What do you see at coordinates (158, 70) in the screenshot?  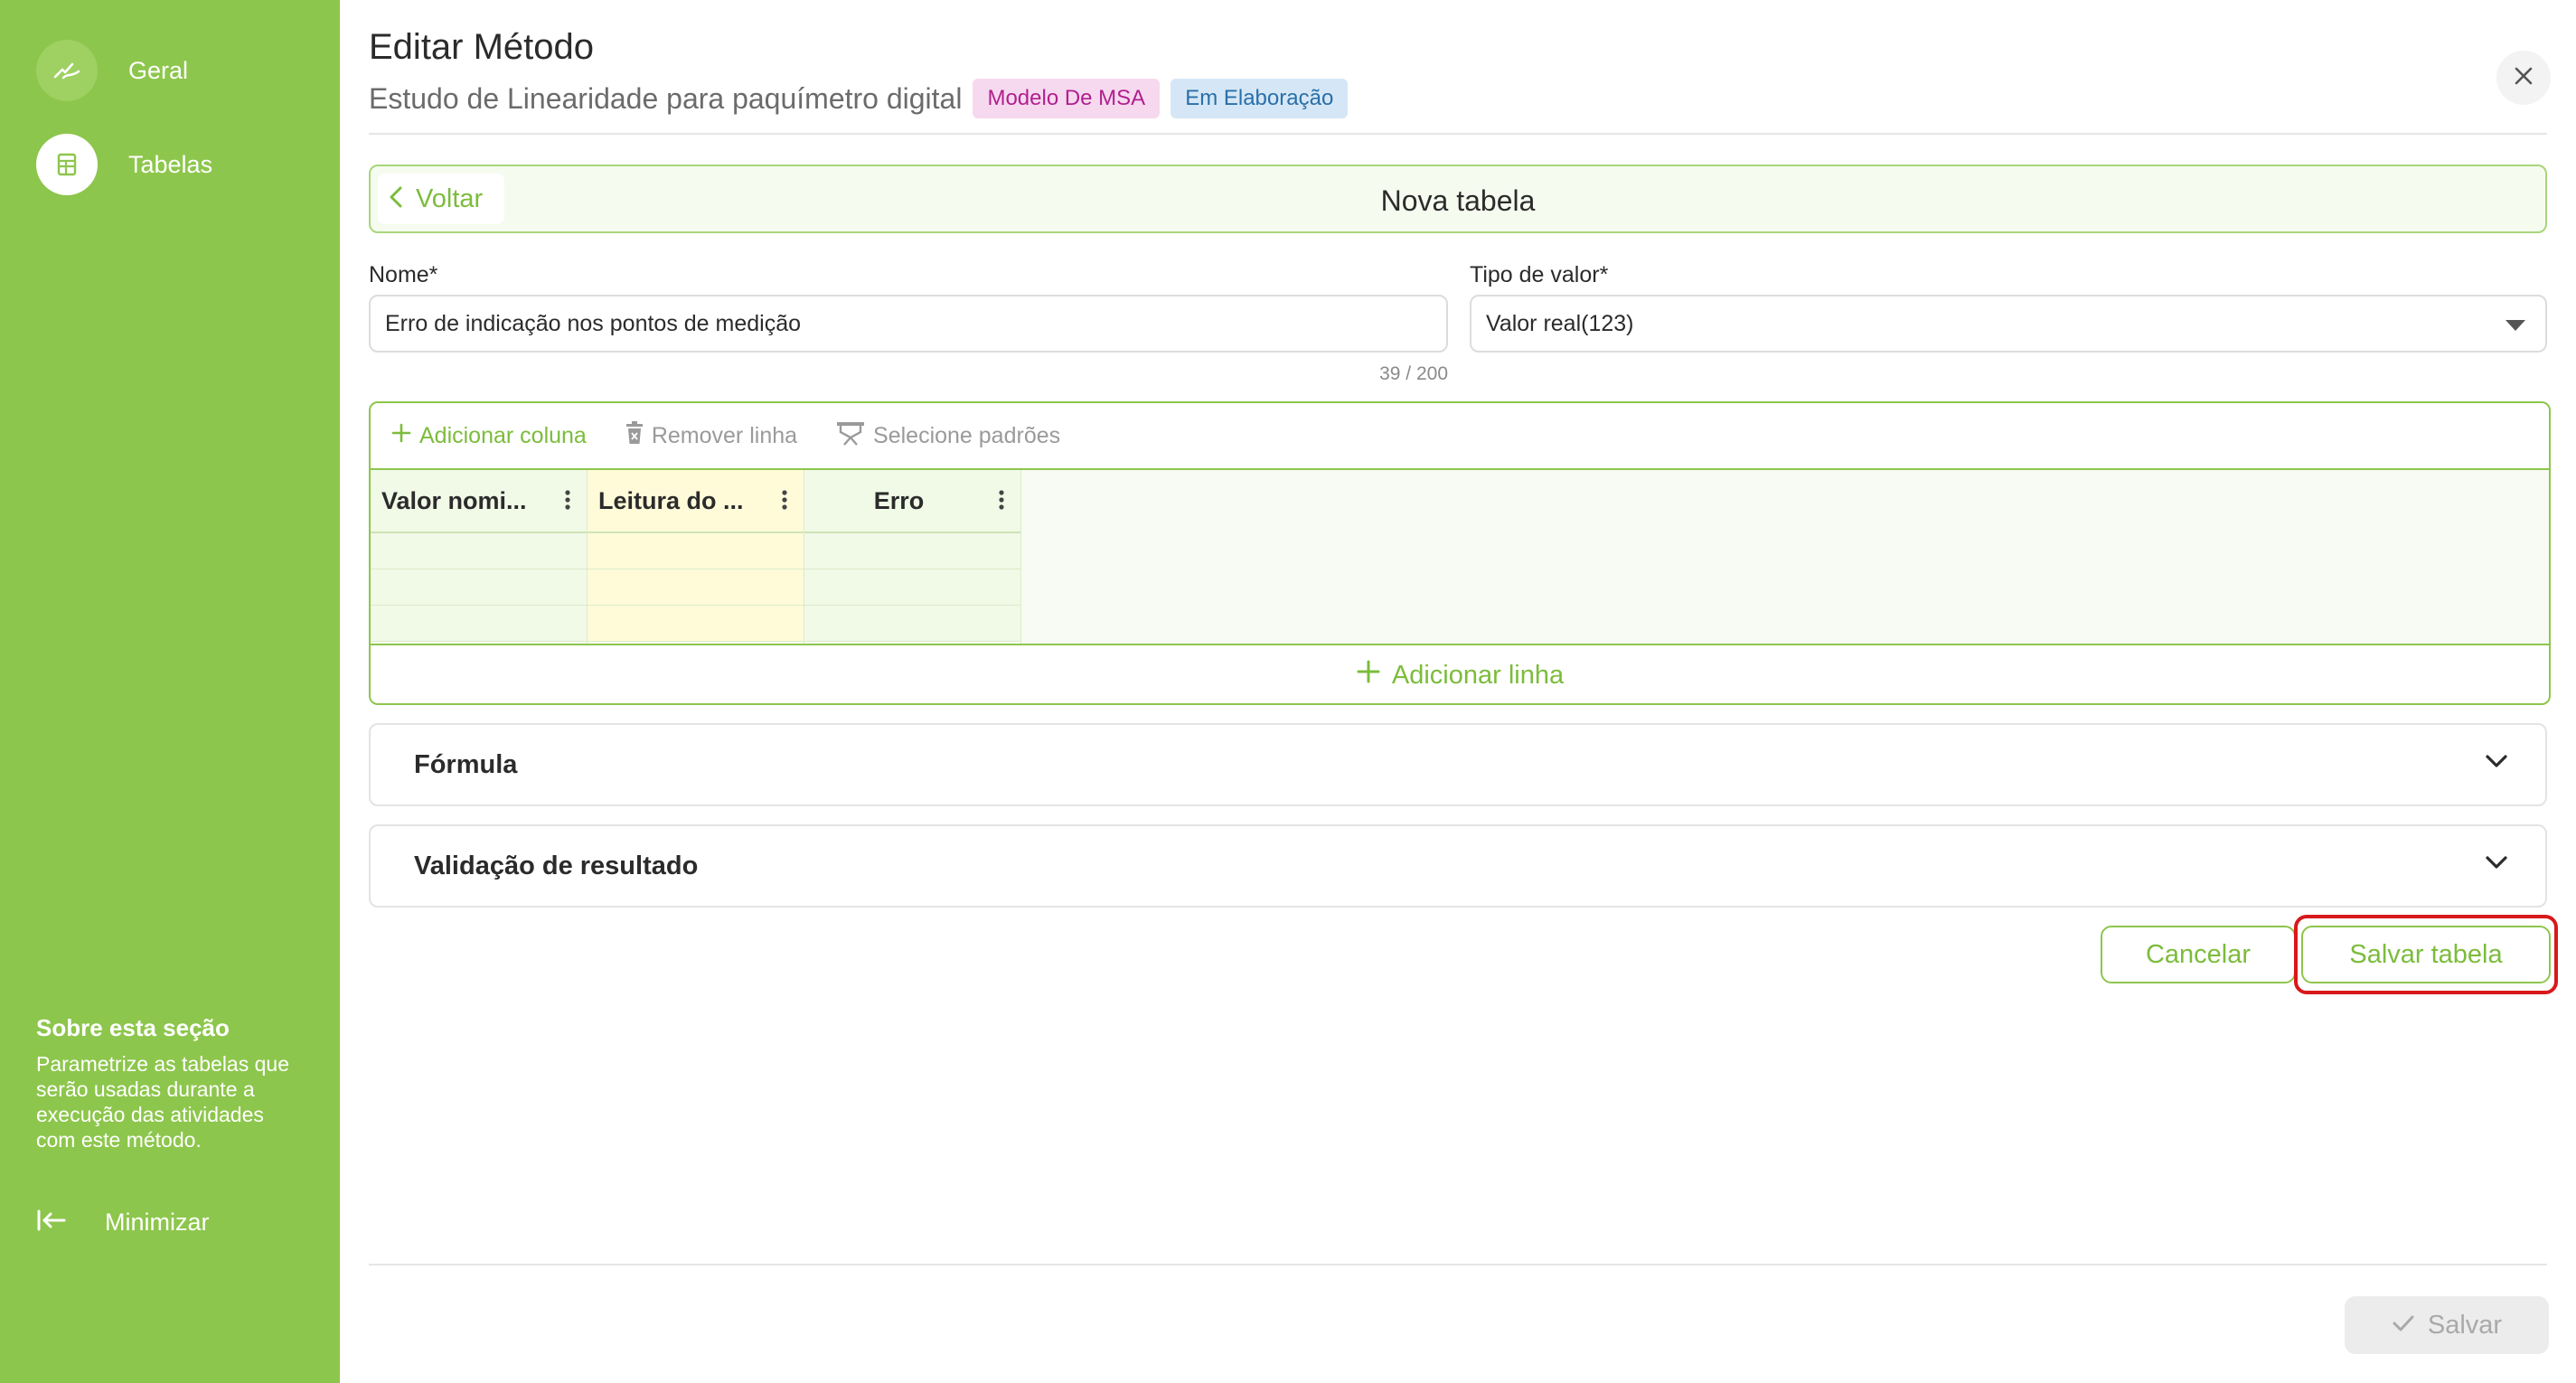 I see `sidebar-item-label: Geral` at bounding box center [158, 70].